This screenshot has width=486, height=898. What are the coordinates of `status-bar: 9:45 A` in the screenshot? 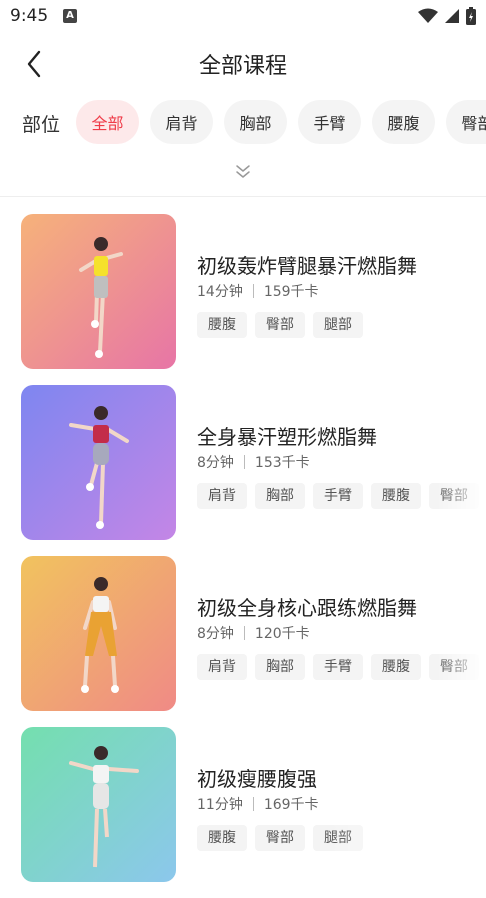 It's located at (243, 17).